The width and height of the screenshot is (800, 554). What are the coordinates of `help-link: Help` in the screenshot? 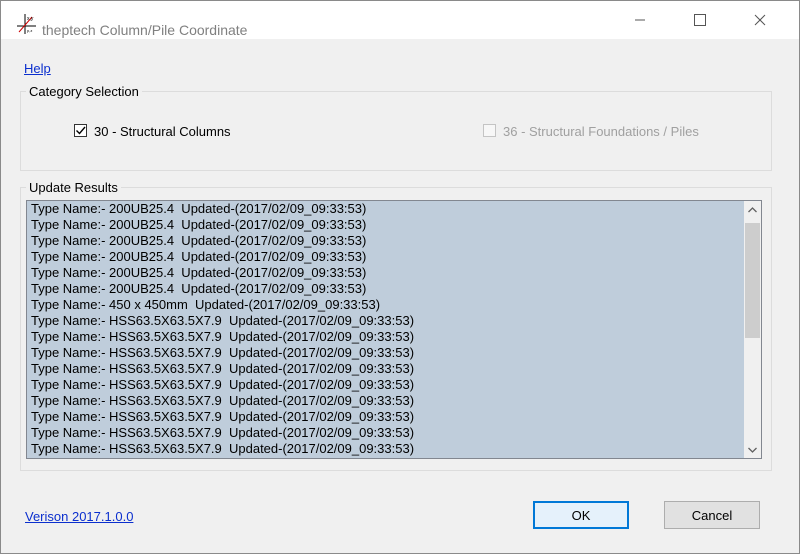 It's located at (37, 68).